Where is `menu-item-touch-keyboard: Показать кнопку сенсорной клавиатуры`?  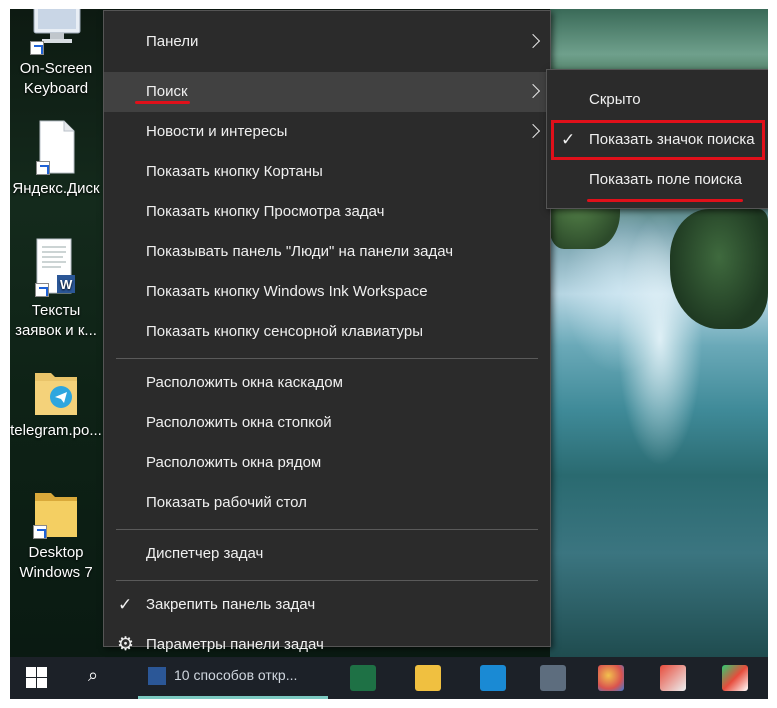
menu-item-touch-keyboard: Показать кнопку сенсорной клавиатуры is located at coordinates (327, 332).